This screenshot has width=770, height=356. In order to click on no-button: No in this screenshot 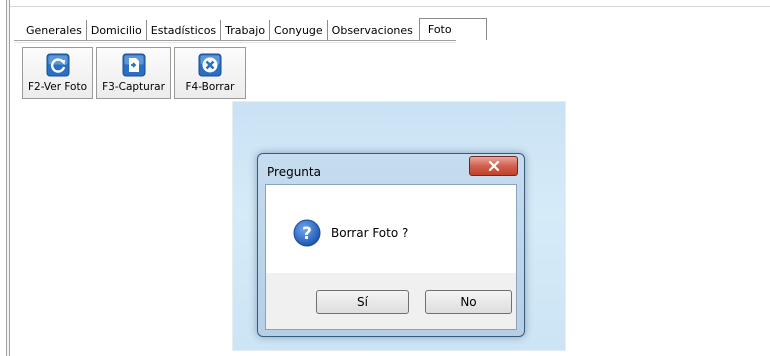, I will do `click(468, 302)`.